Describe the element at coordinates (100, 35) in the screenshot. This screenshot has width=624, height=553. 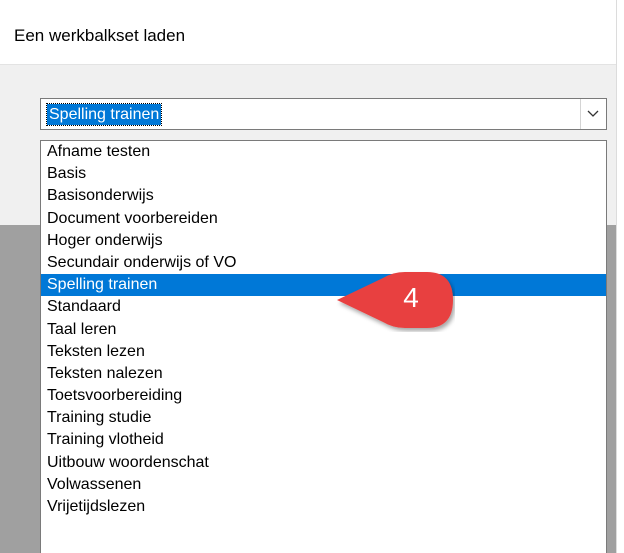
I see `dialog-title: Een werkbalkset laden` at that location.